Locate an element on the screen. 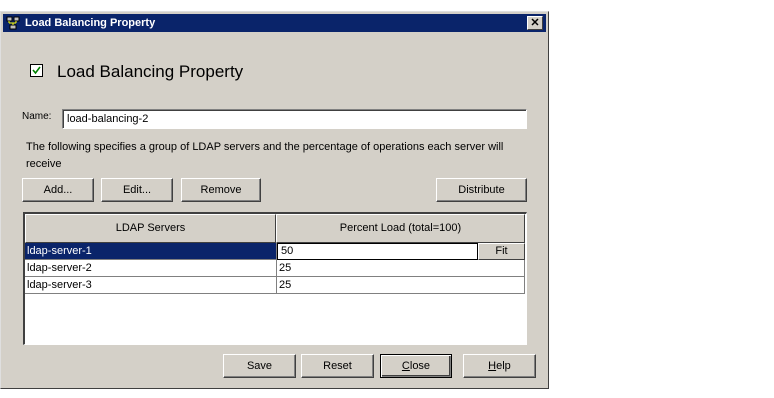 Image resolution: width=774 pixels, height=398 pixels. close-window-button: ✕ is located at coordinates (535, 23).